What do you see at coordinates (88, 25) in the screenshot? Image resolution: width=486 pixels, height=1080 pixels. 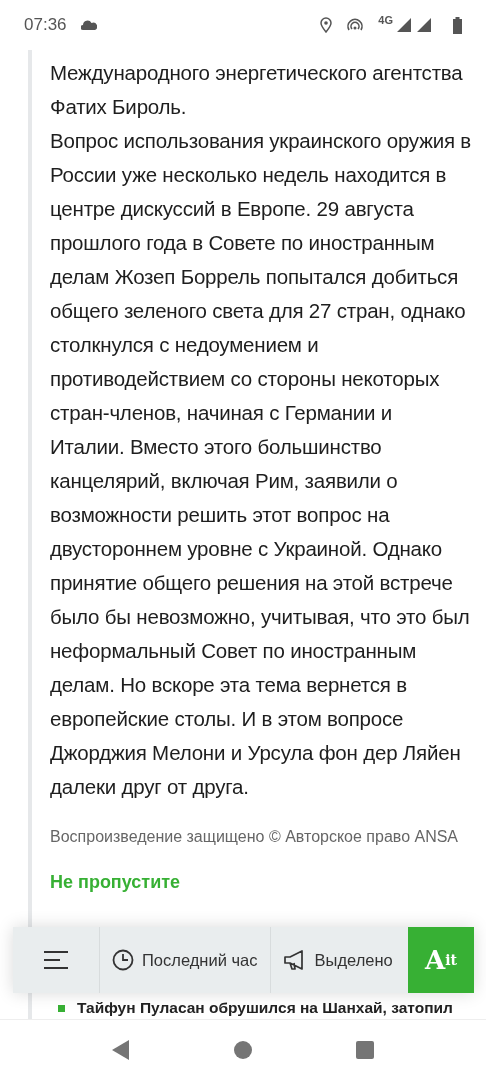 I see `cloud-icon` at bounding box center [88, 25].